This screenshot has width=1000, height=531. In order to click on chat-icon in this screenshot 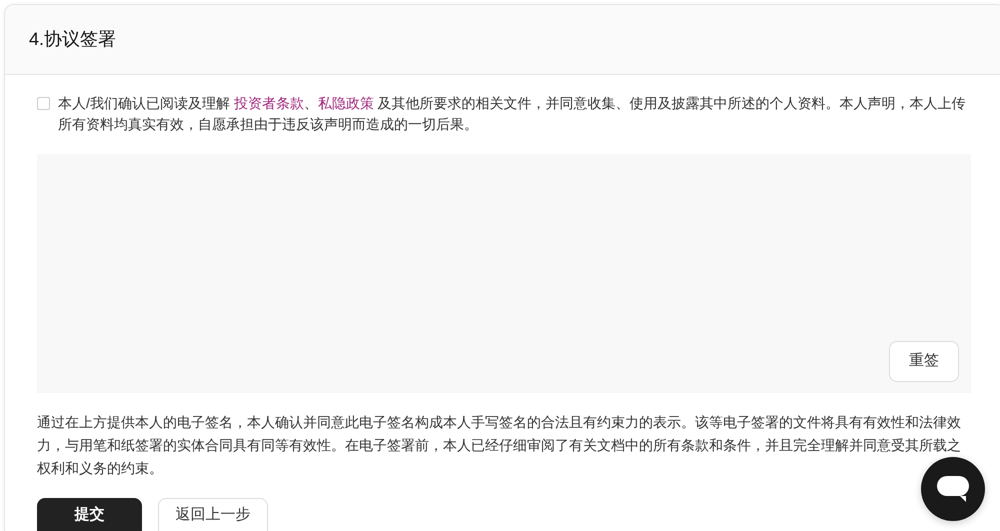, I will do `click(953, 489)`.